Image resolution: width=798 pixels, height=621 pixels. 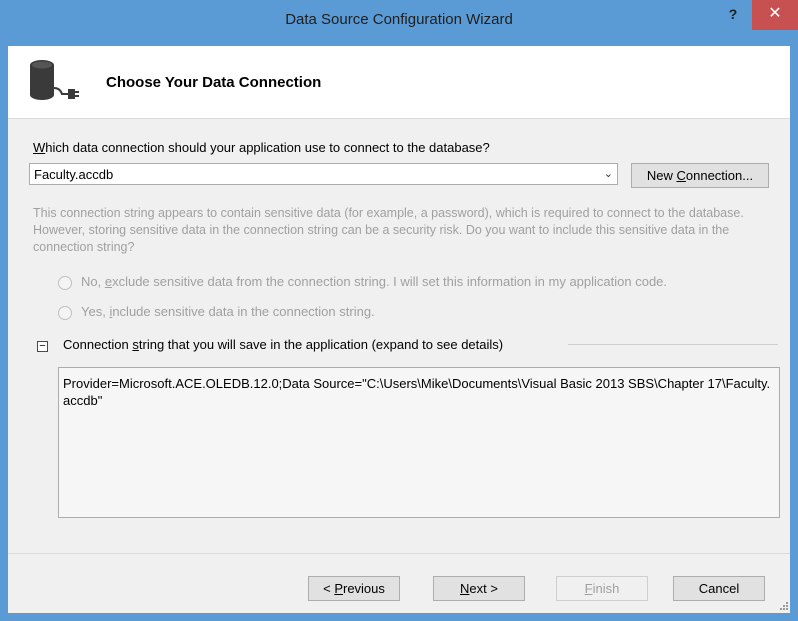 I want to click on chevron-down-icon: ⌄, so click(x=608, y=173).